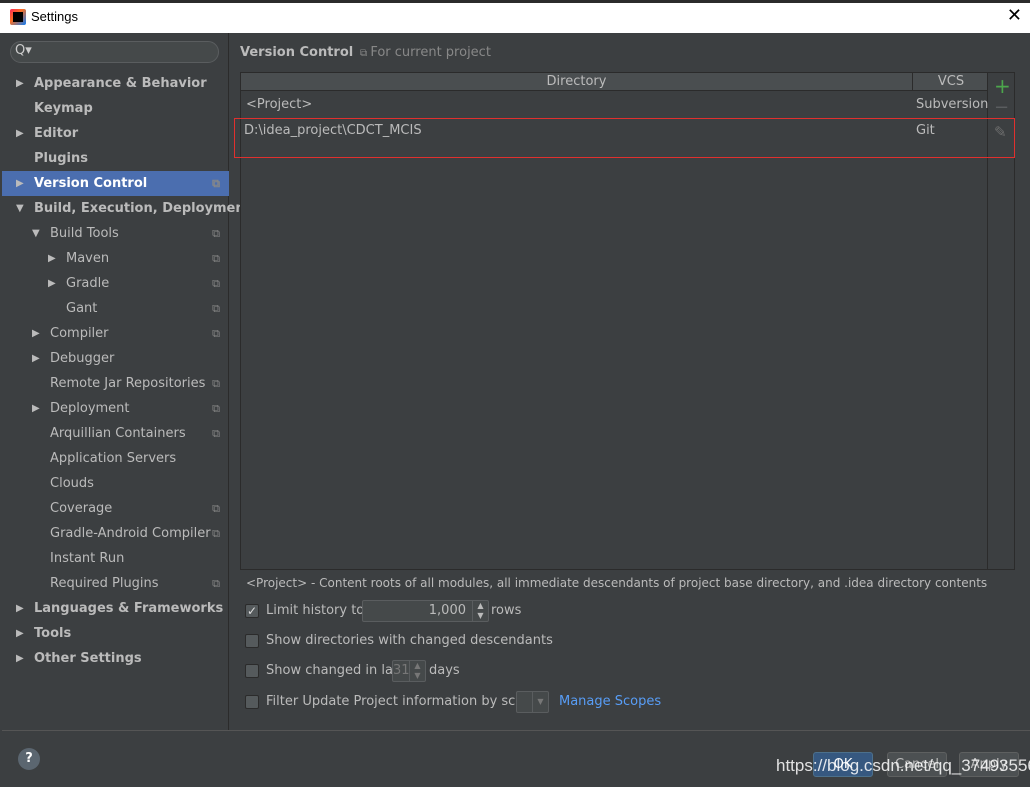 The width and height of the screenshot is (1030, 787). What do you see at coordinates (115, 358) in the screenshot?
I see `sidebar-item-debugger: ▶ Debugger` at bounding box center [115, 358].